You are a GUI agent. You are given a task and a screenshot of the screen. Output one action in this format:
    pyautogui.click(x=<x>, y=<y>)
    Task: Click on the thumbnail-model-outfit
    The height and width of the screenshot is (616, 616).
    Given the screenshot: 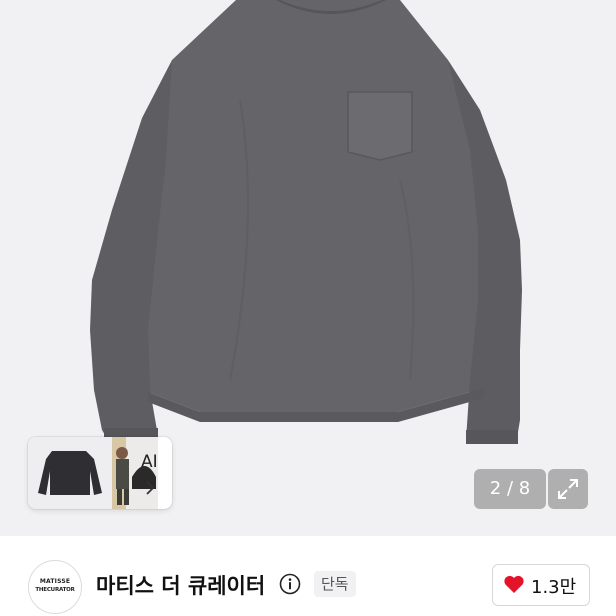 What is the action you would take?
    pyautogui.click(x=135, y=473)
    